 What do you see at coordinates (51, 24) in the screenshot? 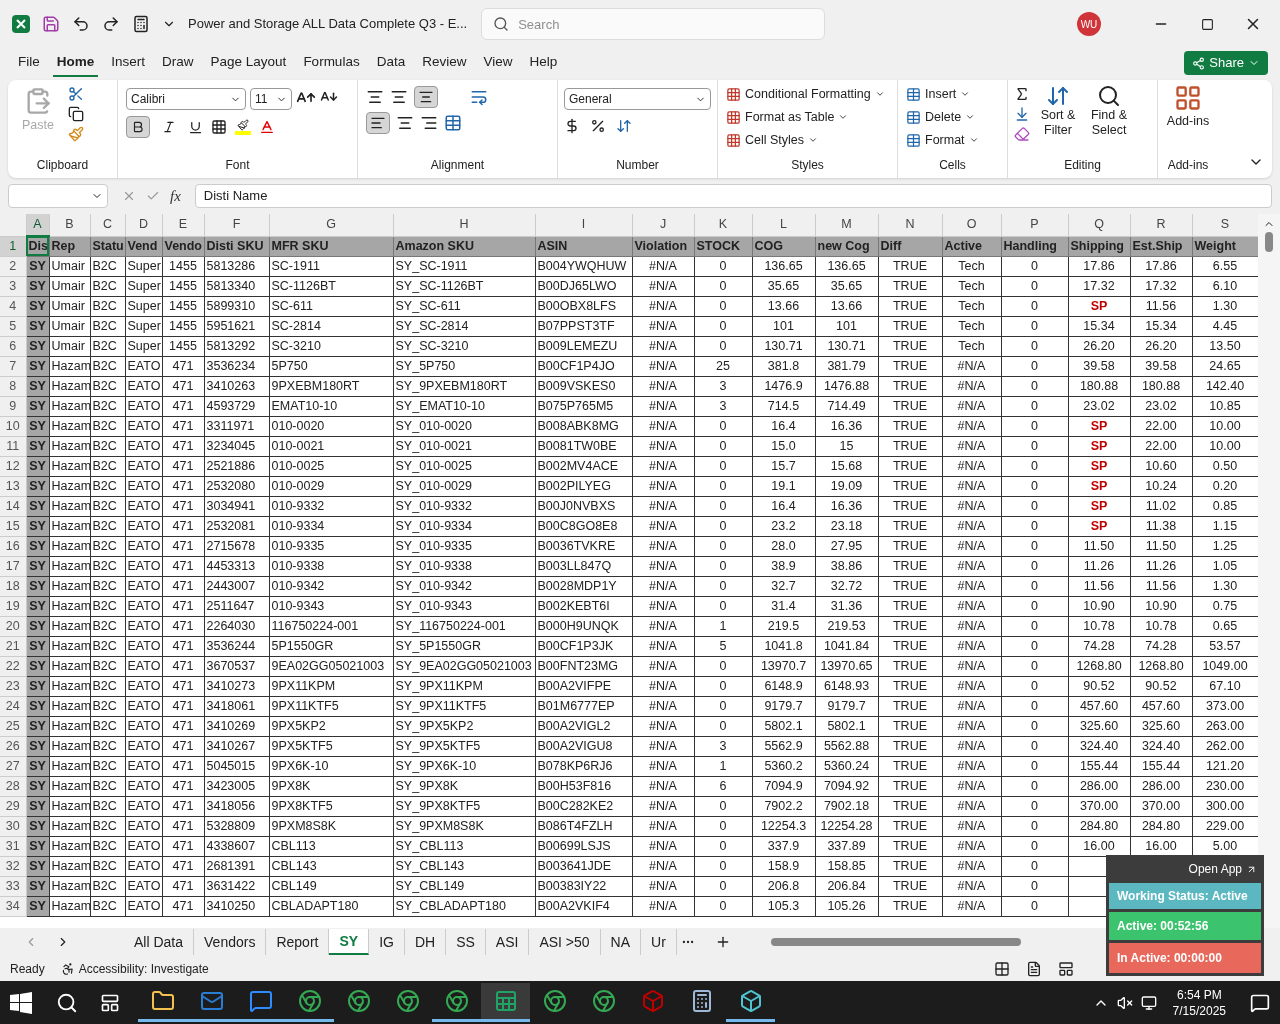
I see `save-icon` at bounding box center [51, 24].